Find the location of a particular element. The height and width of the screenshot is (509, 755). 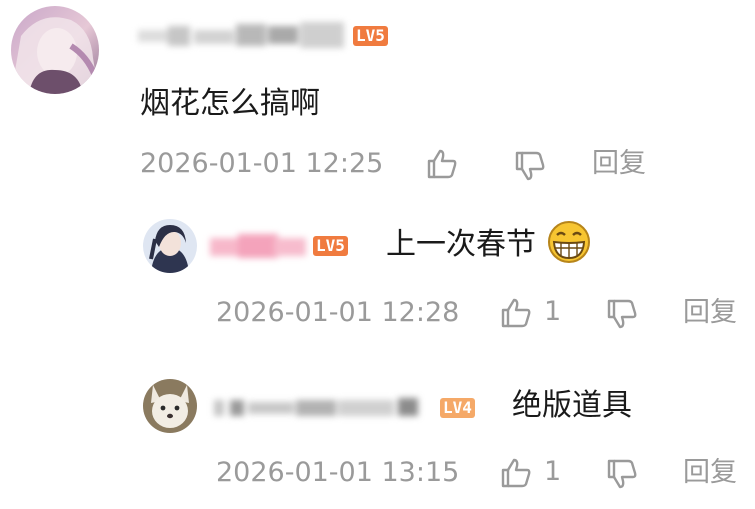

grinning-face-icon is located at coordinates (569, 242).